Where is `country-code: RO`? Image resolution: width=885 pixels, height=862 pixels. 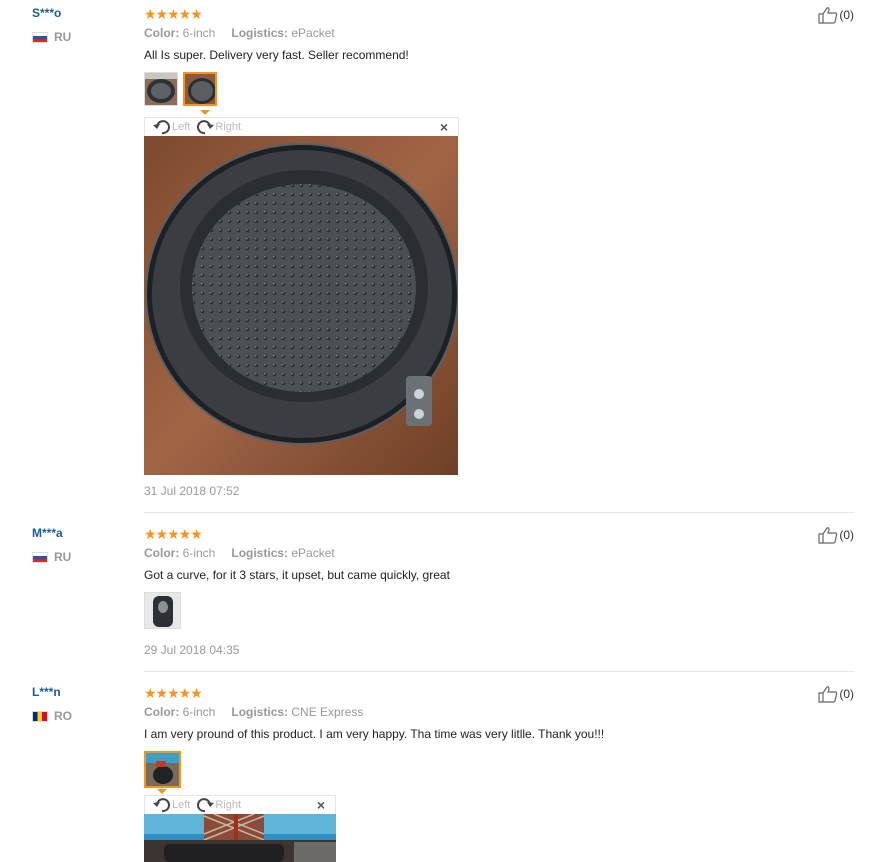 country-code: RO is located at coordinates (63, 716).